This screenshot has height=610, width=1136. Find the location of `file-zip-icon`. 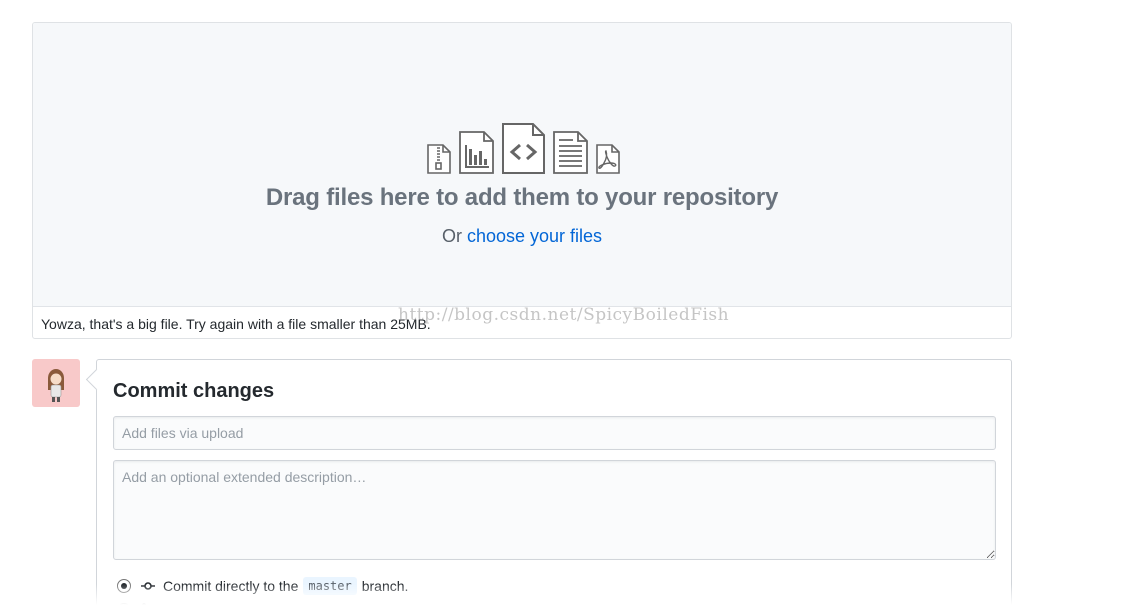

file-zip-icon is located at coordinates (438, 159).